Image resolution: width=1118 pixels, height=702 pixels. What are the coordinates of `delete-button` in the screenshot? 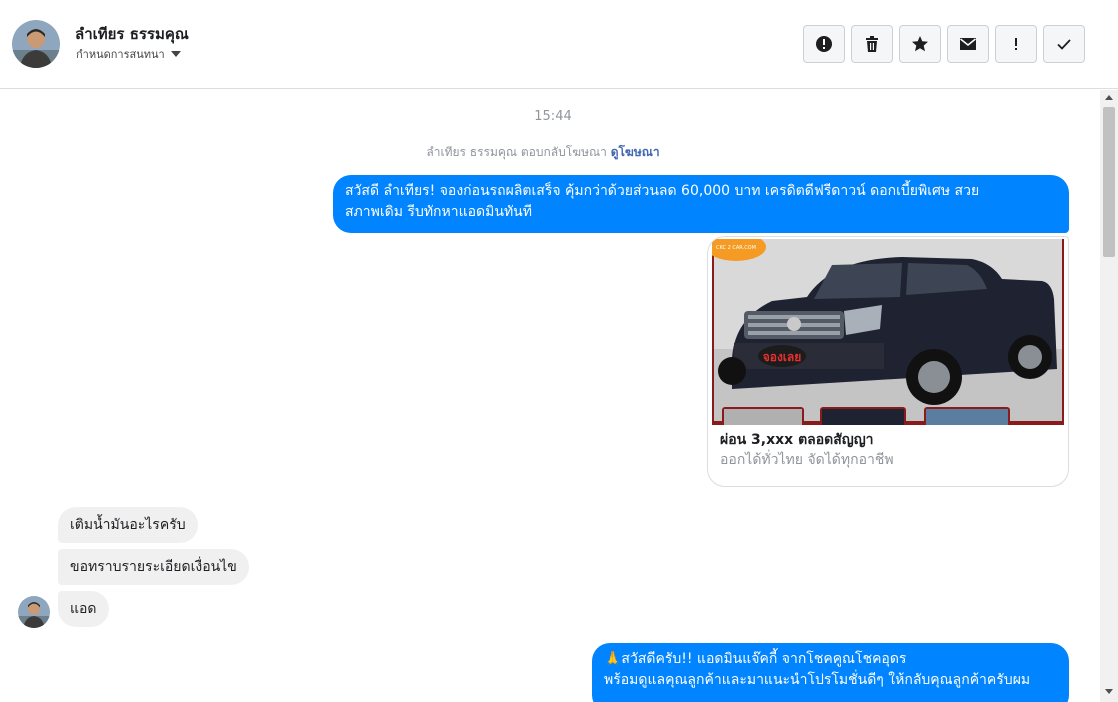 It's located at (872, 44).